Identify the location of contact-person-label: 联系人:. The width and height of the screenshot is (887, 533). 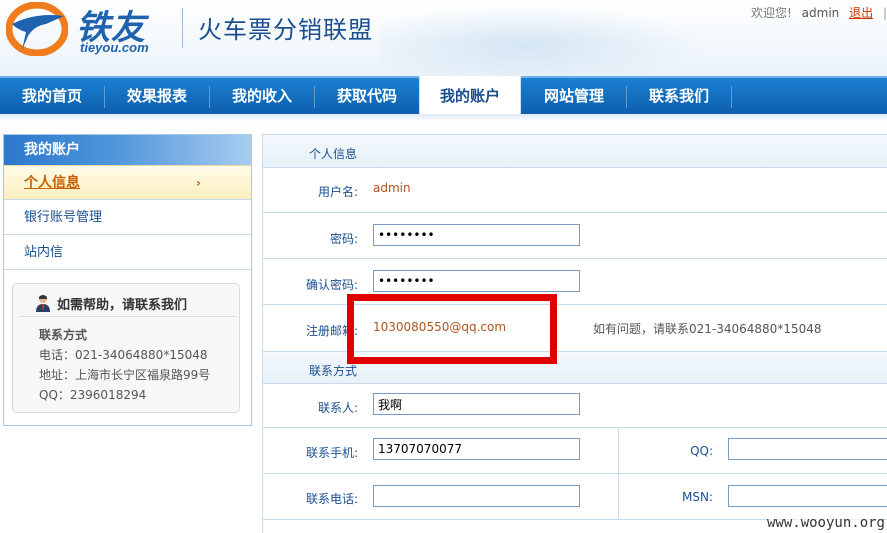
(337, 408).